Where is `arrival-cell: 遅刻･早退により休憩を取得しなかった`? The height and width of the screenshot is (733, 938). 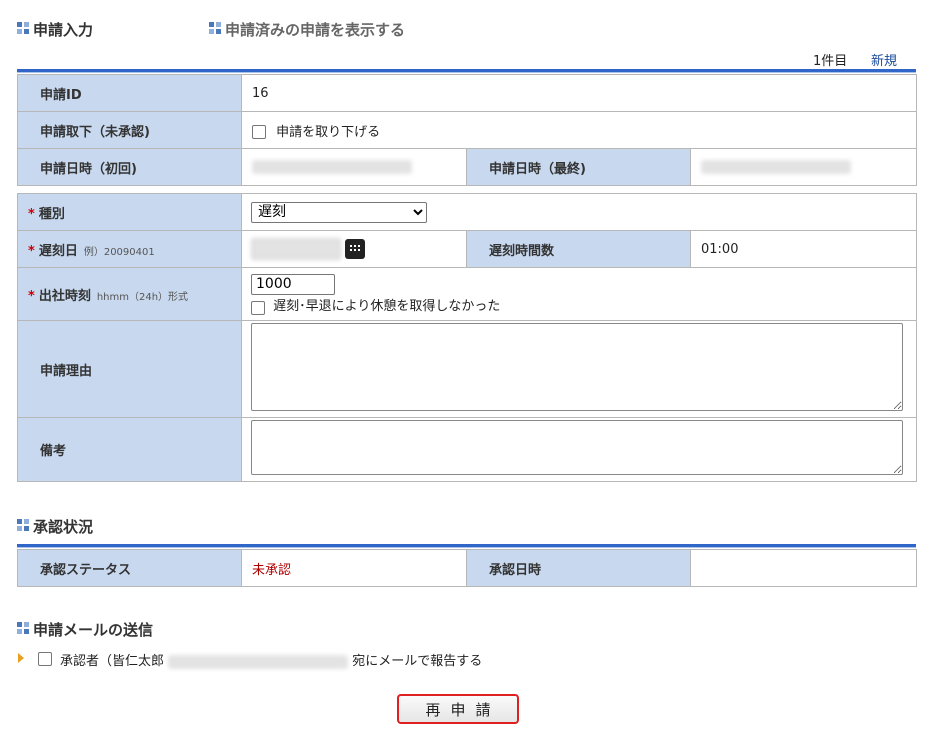 arrival-cell: 遅刻･早退により休憩を取得しなかった is located at coordinates (579, 294).